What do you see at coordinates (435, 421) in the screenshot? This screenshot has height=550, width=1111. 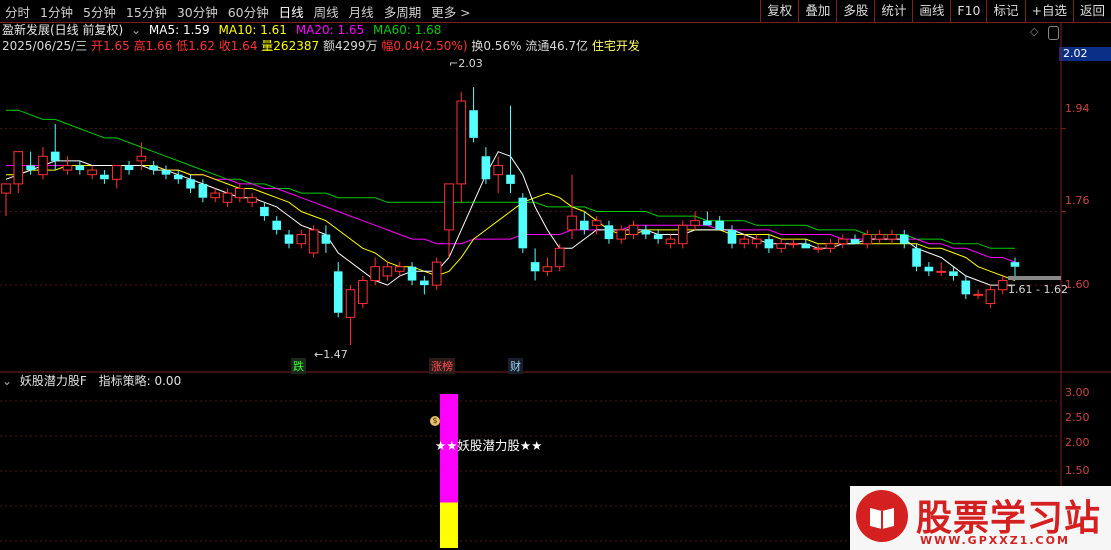 I see `coin-icon: $` at bounding box center [435, 421].